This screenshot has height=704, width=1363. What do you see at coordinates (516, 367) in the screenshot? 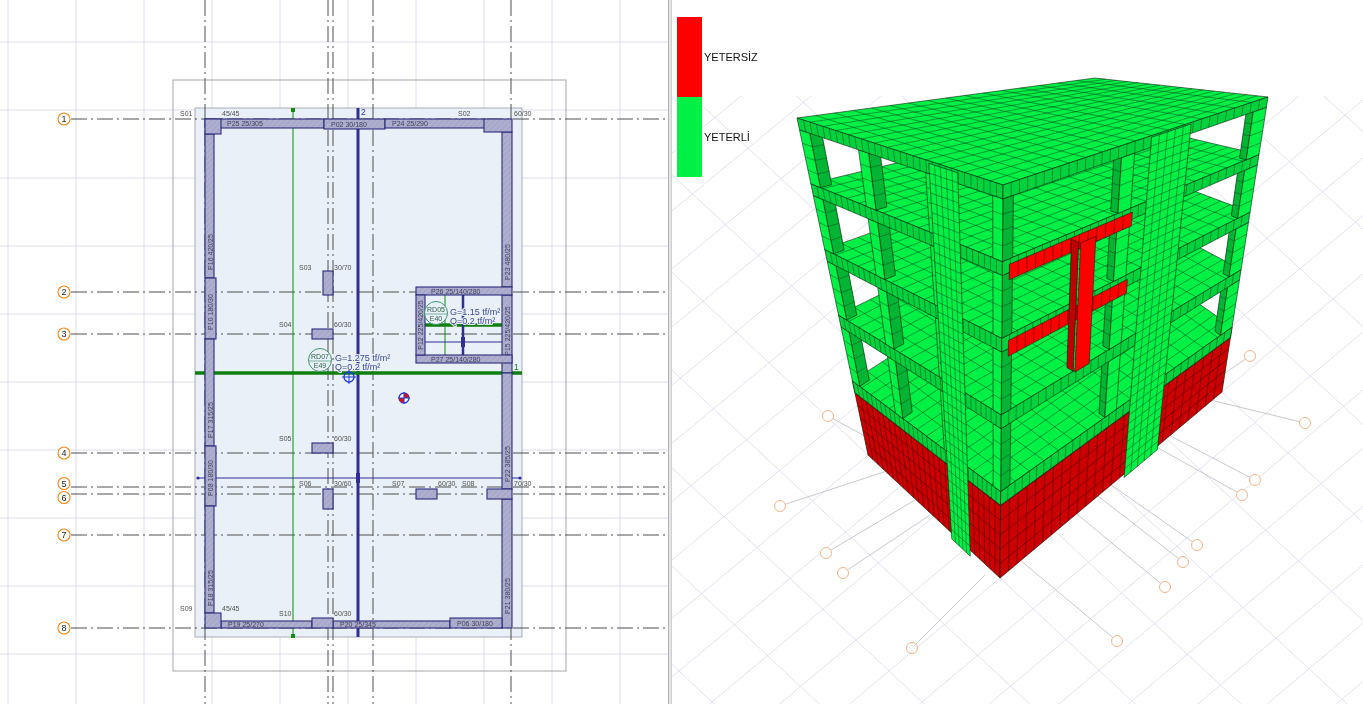
I see `beam-label: 1` at bounding box center [516, 367].